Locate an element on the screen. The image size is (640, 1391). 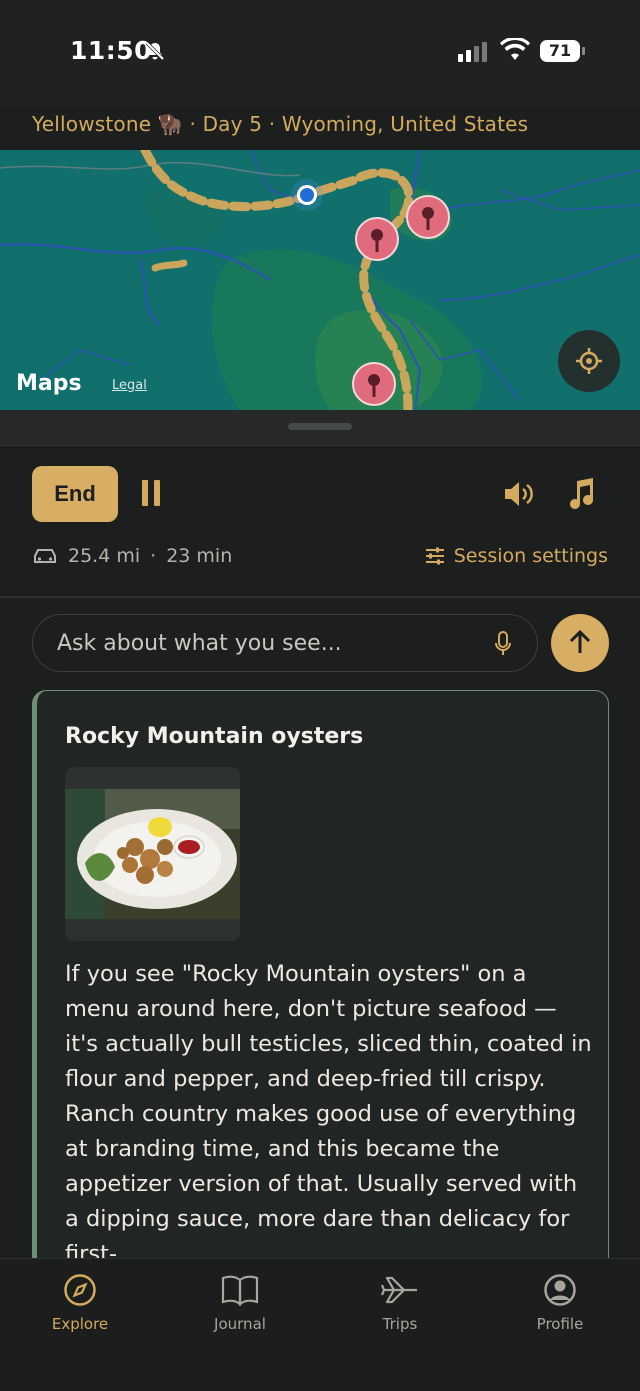
microphone-icon is located at coordinates (503, 644).